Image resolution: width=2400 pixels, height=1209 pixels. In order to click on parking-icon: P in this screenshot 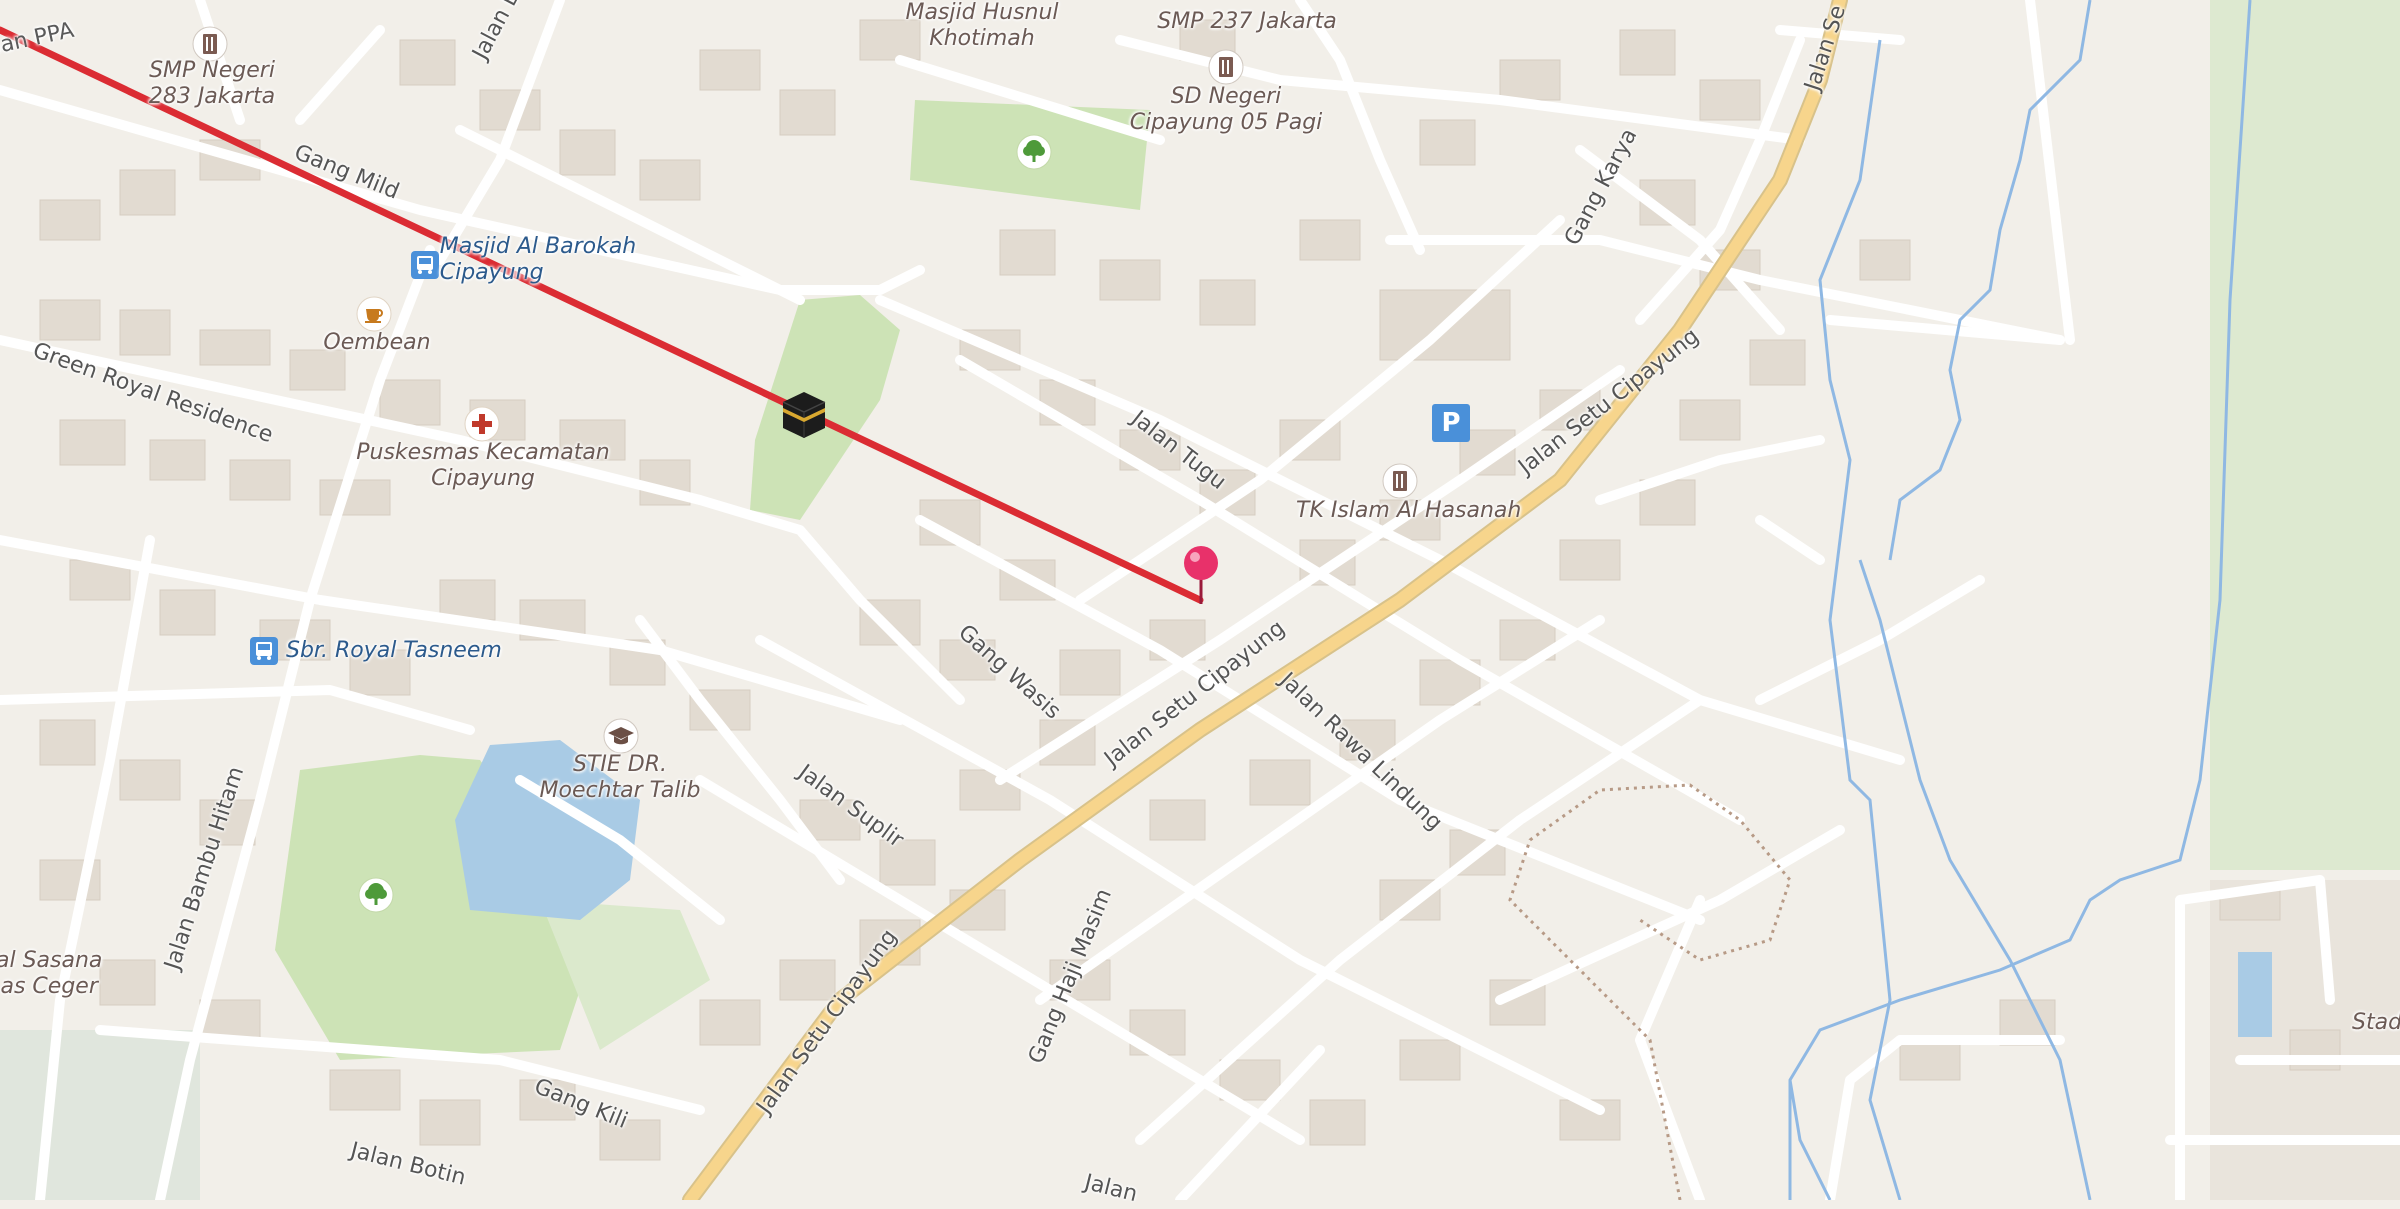, I will do `click(1451, 423)`.